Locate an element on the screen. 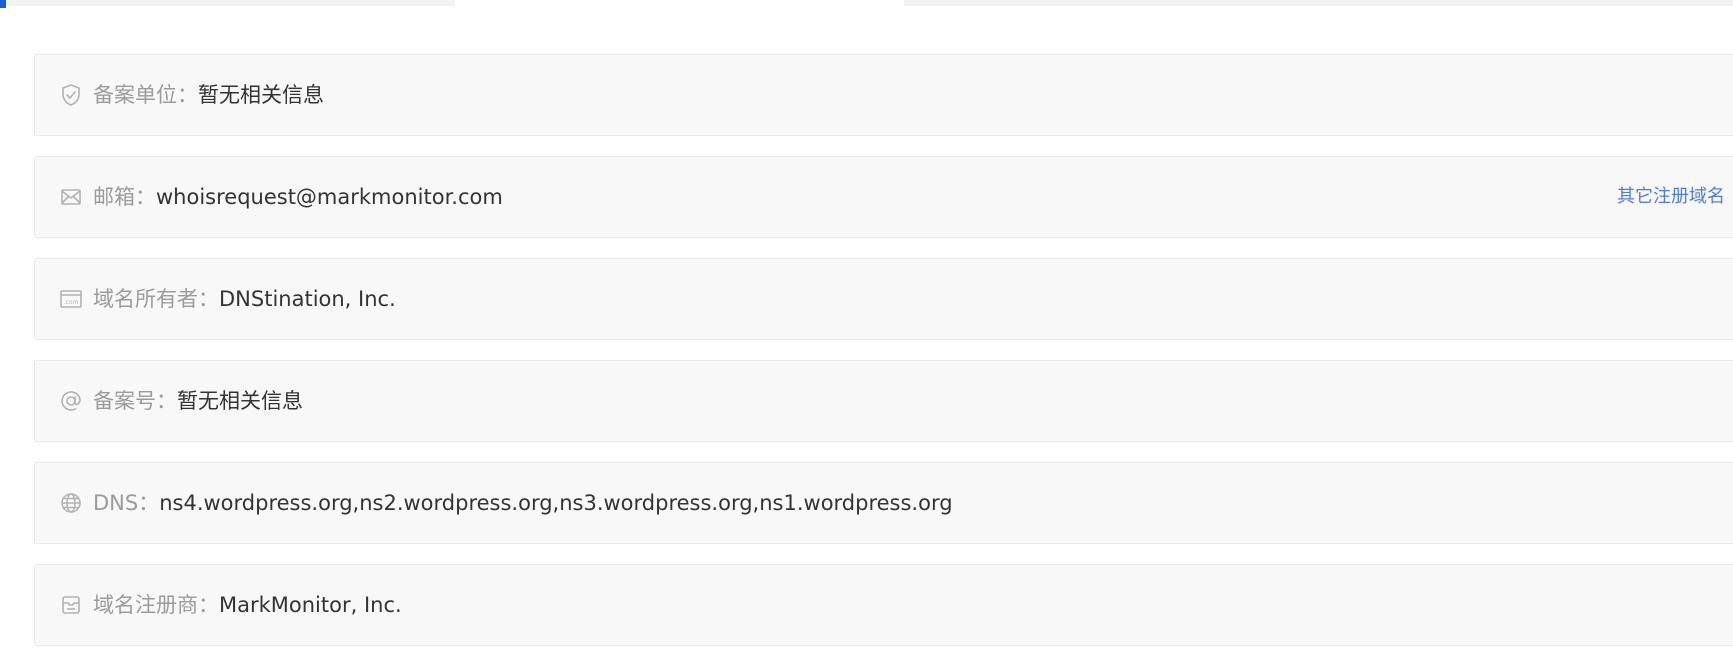 Image resolution: width=1733 pixels, height=666 pixels. globe-icon is located at coordinates (71, 503).